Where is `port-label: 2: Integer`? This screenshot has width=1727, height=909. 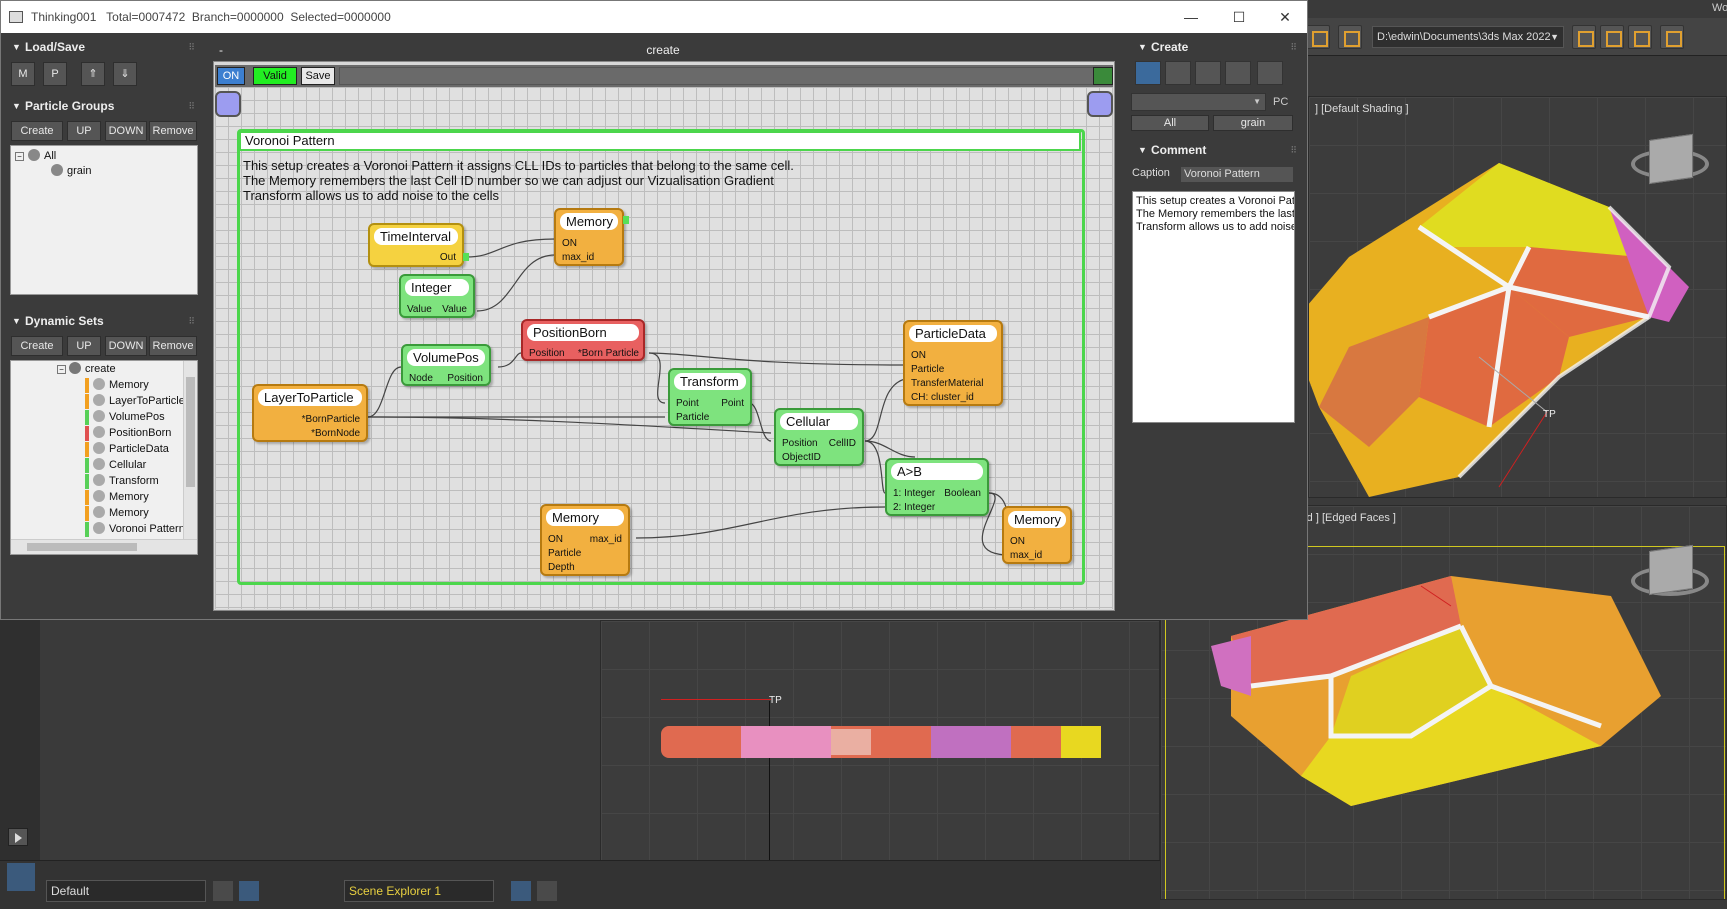
port-label: 2: Integer is located at coordinates (914, 507).